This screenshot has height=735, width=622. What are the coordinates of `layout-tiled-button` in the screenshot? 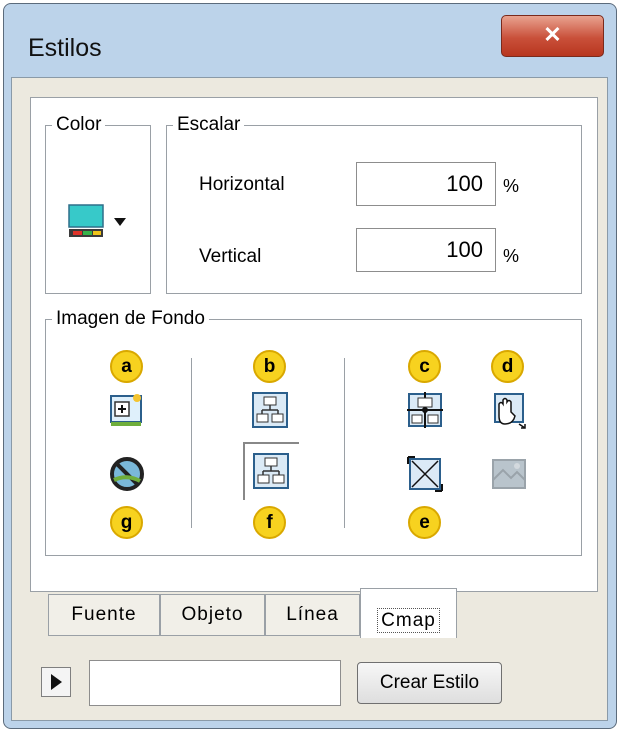 It's located at (271, 471).